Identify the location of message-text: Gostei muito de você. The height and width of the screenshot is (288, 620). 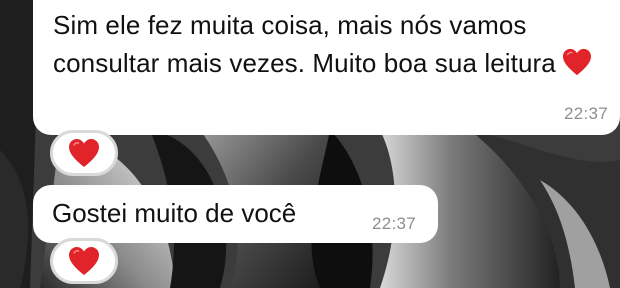
(174, 213).